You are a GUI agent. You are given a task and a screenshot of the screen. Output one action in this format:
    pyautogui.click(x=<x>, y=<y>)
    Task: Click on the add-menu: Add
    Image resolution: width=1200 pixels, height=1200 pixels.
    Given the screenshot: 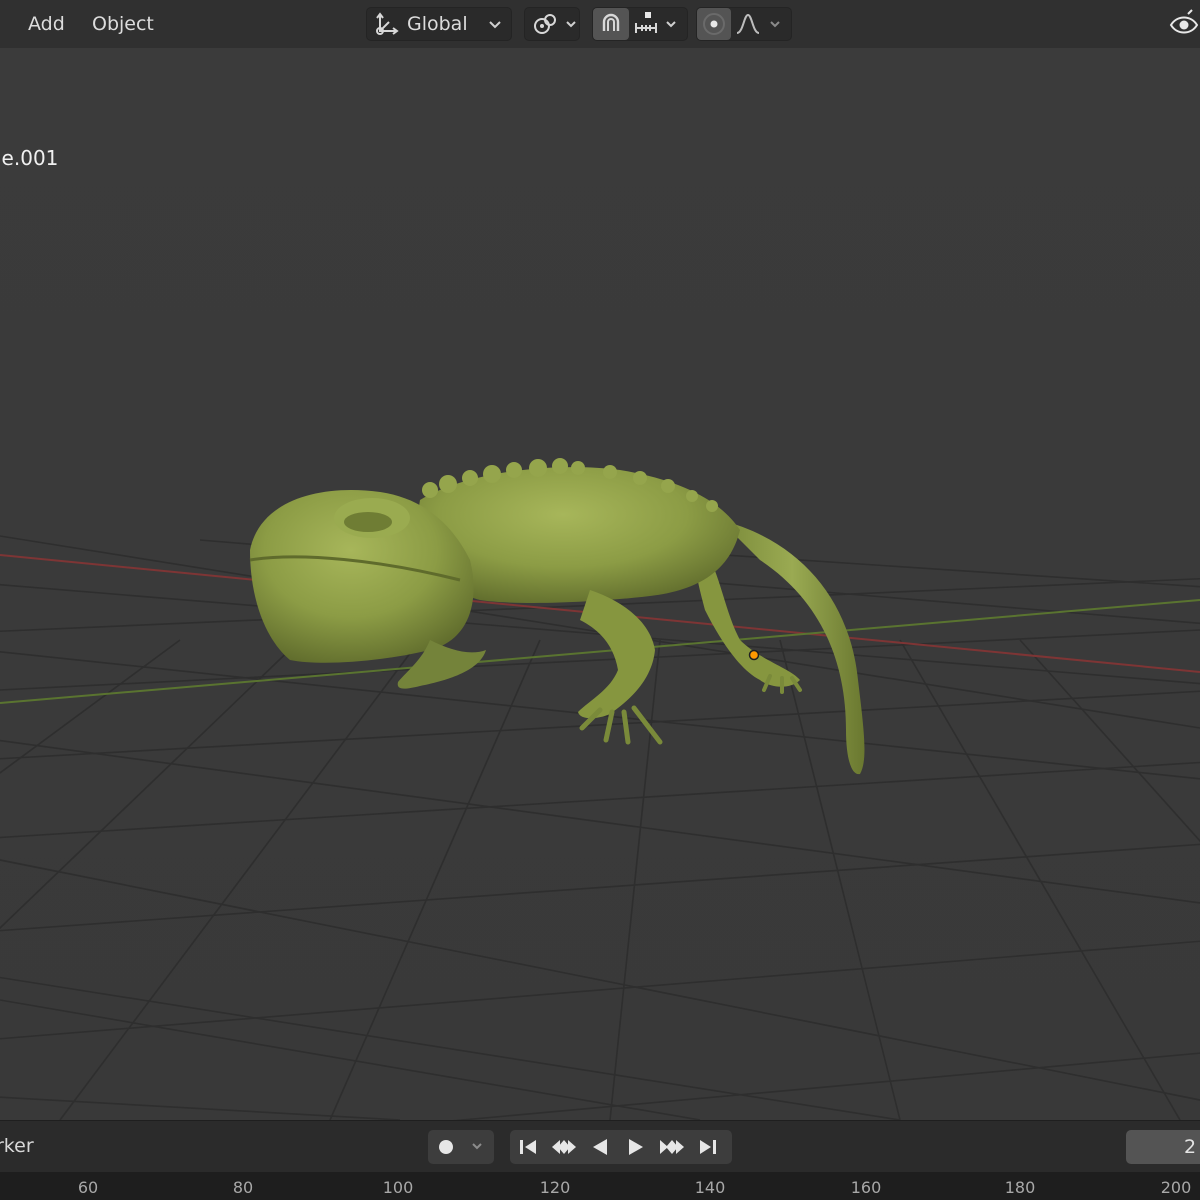 What is the action you would take?
    pyautogui.click(x=46, y=24)
    